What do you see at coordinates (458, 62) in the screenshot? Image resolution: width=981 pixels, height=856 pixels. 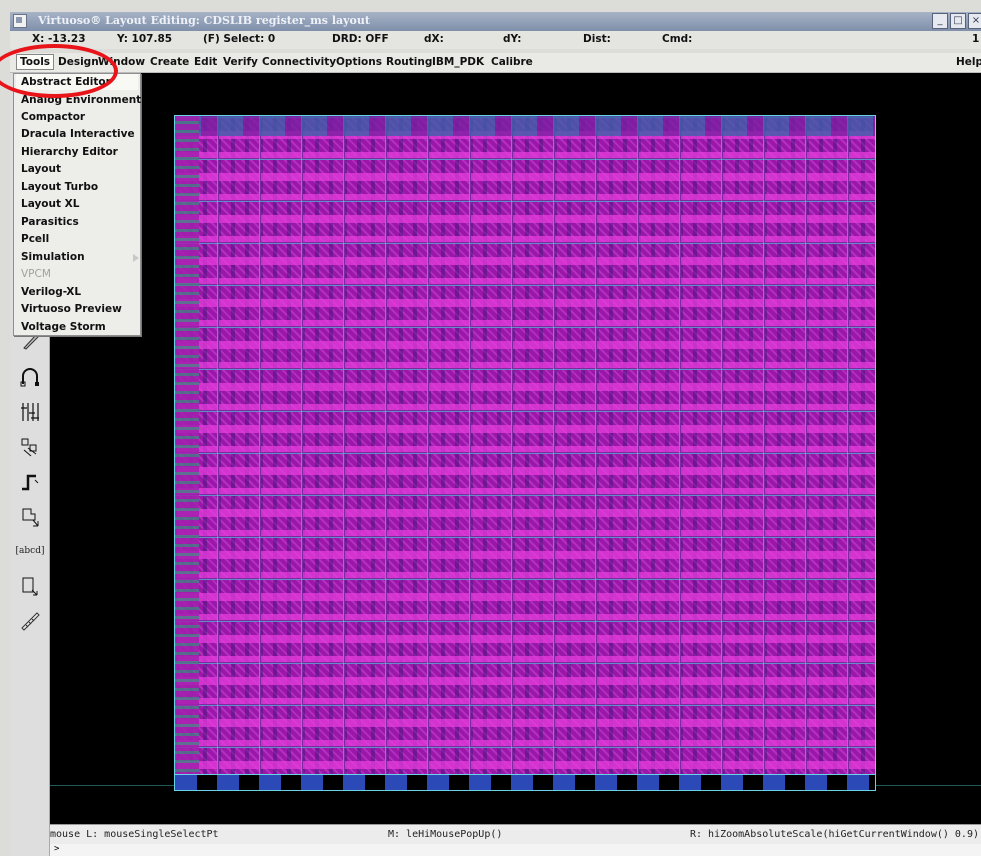 I see `menu-ibm-pdk: IBM_PDK` at bounding box center [458, 62].